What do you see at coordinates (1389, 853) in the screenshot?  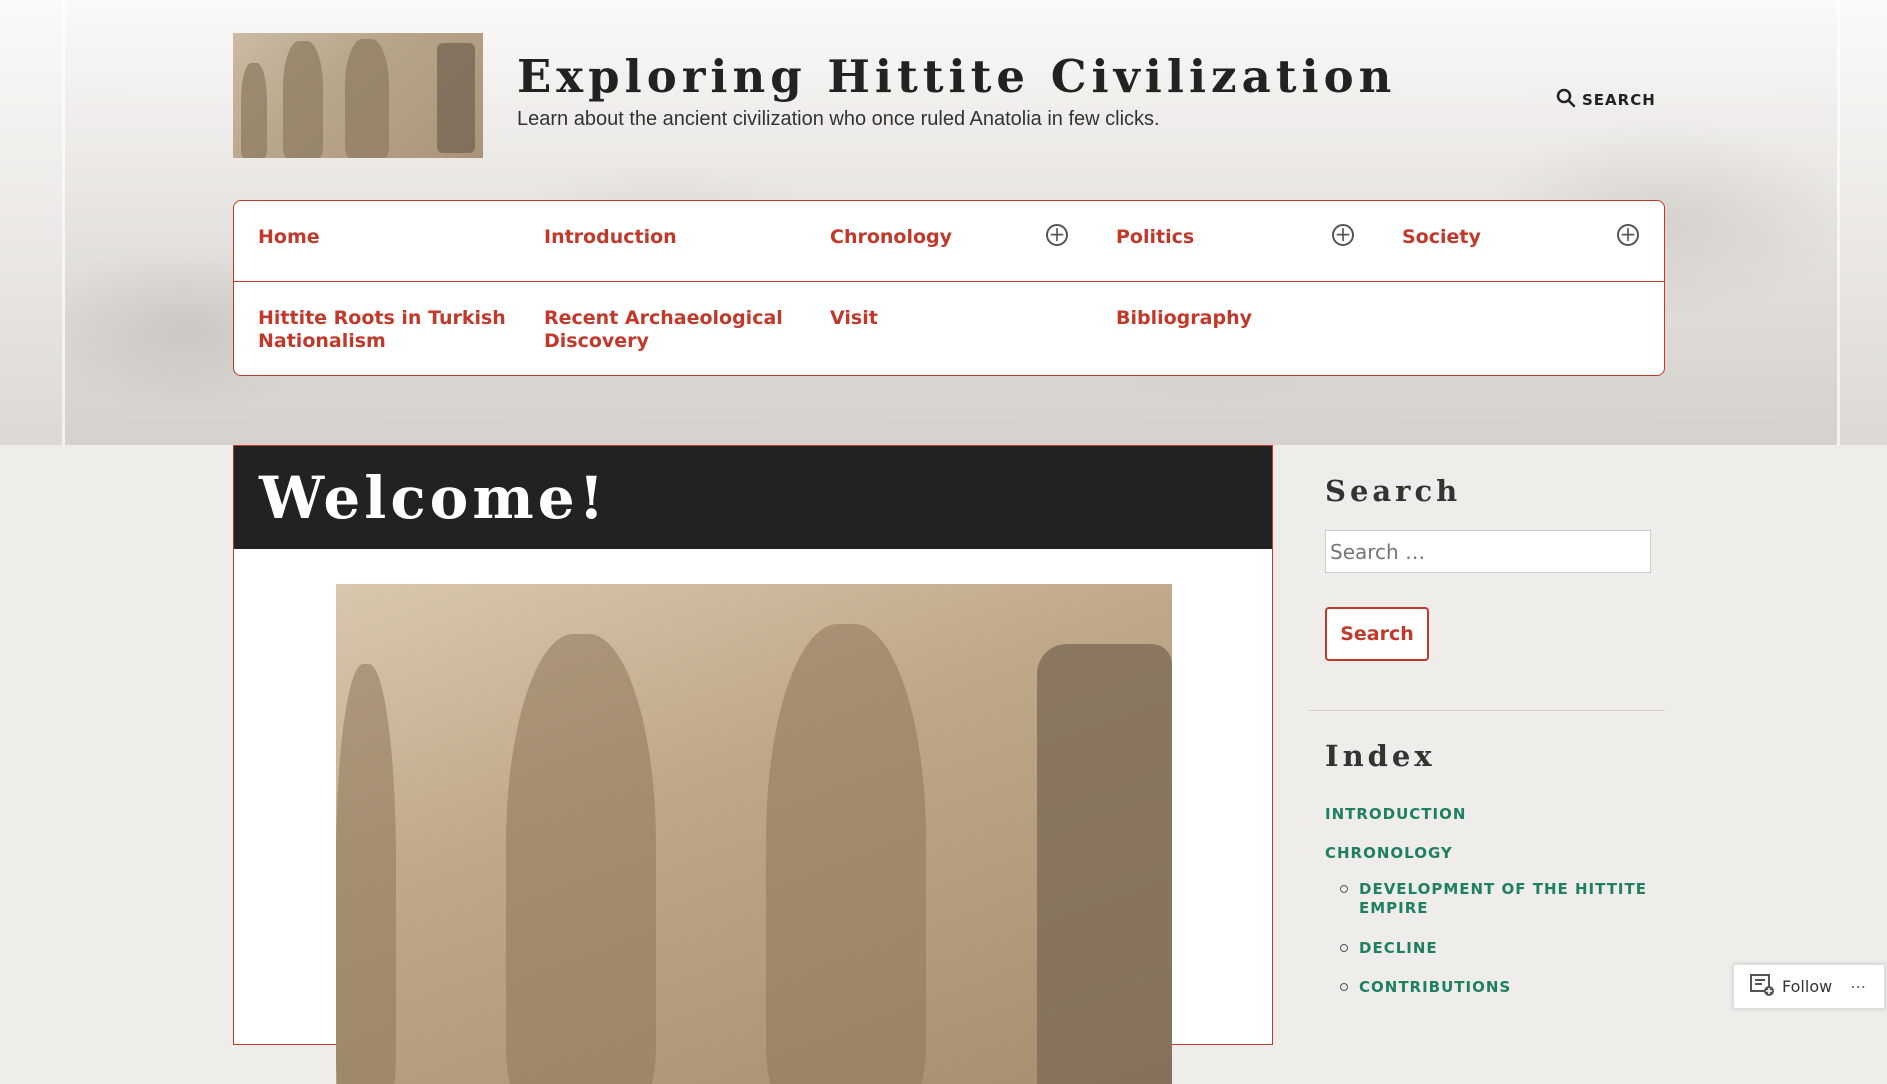 I see `index-link-chronology: CHRONOLOGY` at bounding box center [1389, 853].